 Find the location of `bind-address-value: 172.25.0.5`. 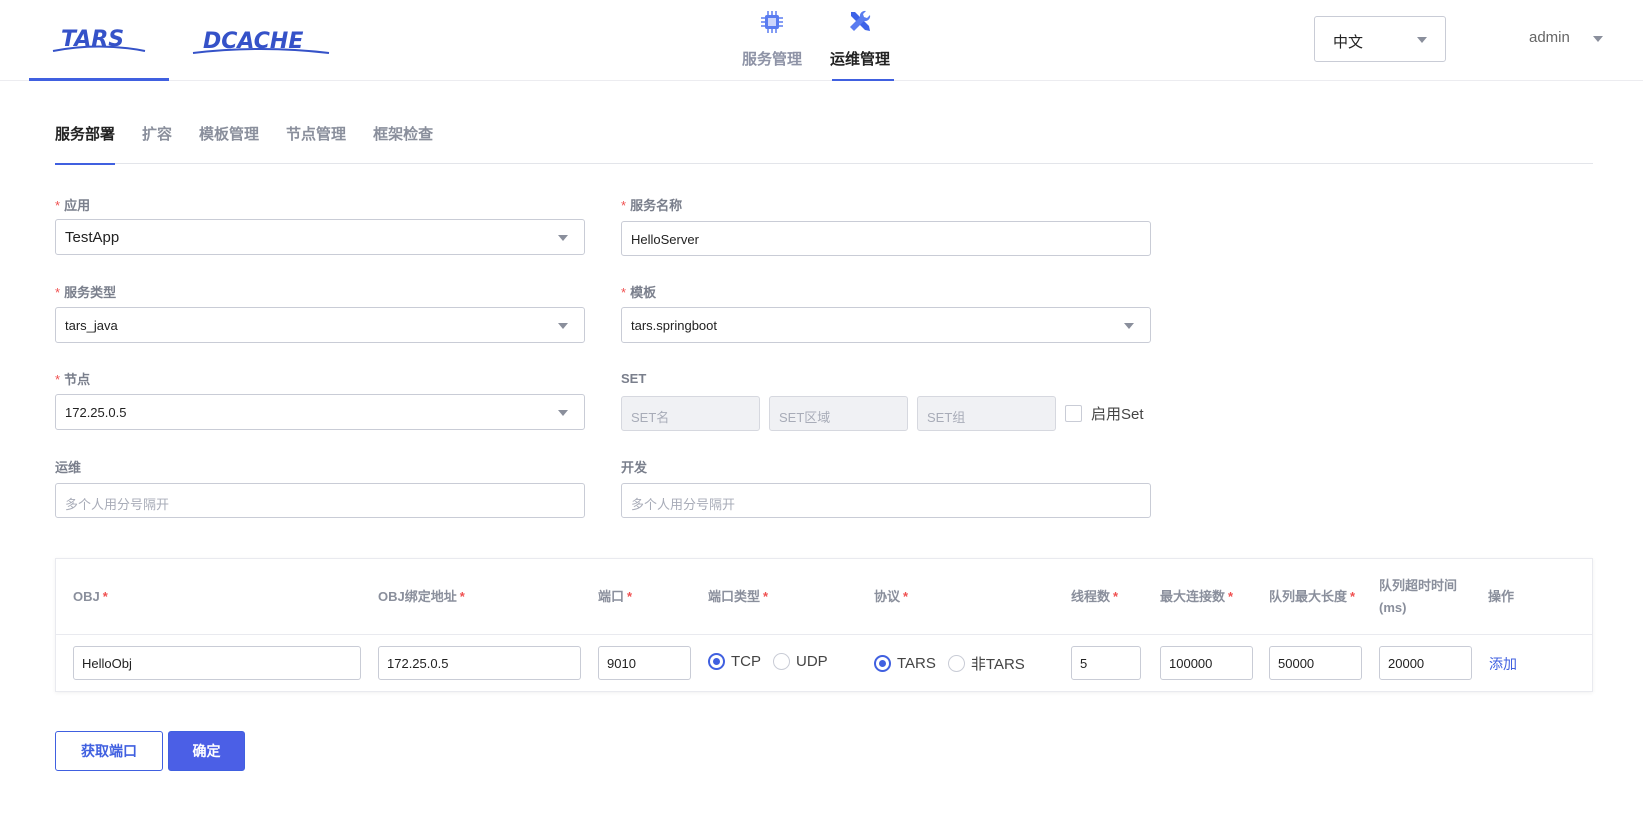

bind-address-value: 172.25.0.5 is located at coordinates (418, 663).